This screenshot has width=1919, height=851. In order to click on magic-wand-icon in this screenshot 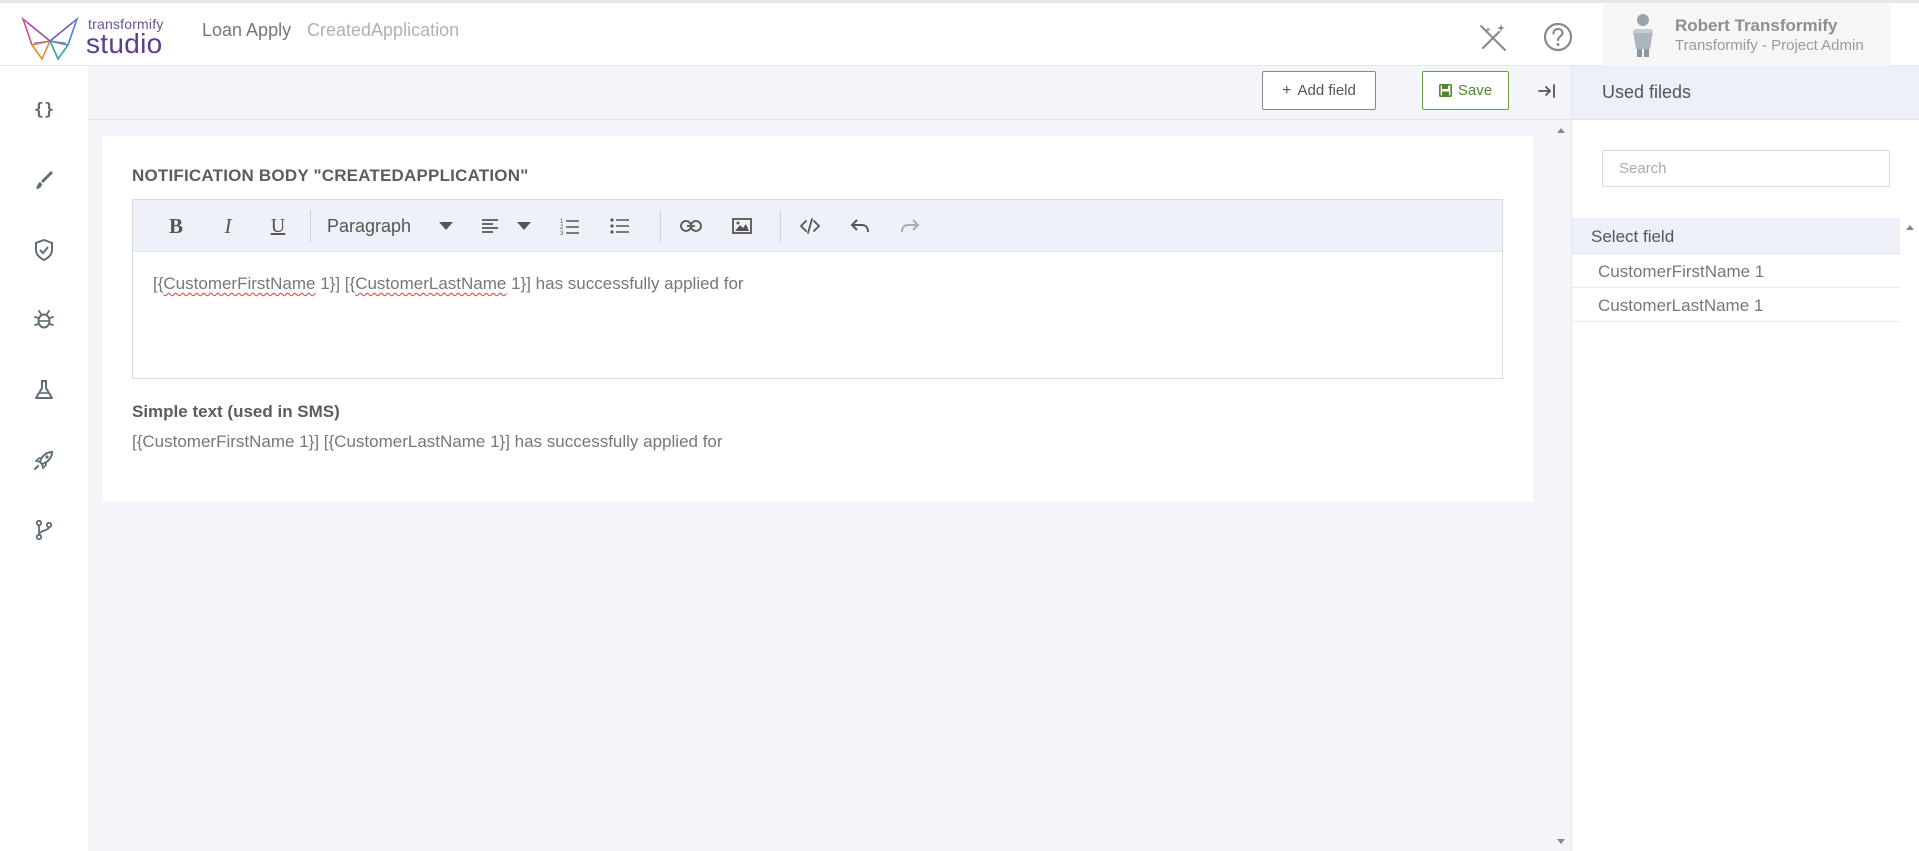, I will do `click(1493, 37)`.